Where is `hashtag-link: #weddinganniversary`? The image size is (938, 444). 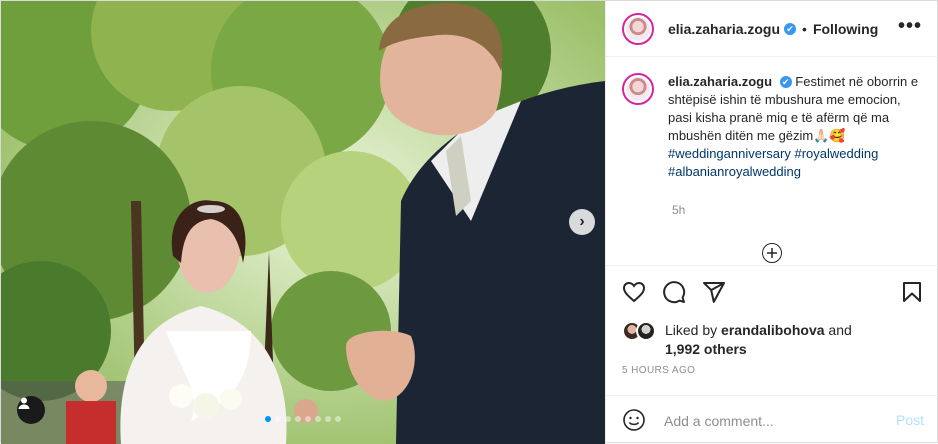
hashtag-link: #weddinganniversary is located at coordinates (729, 153).